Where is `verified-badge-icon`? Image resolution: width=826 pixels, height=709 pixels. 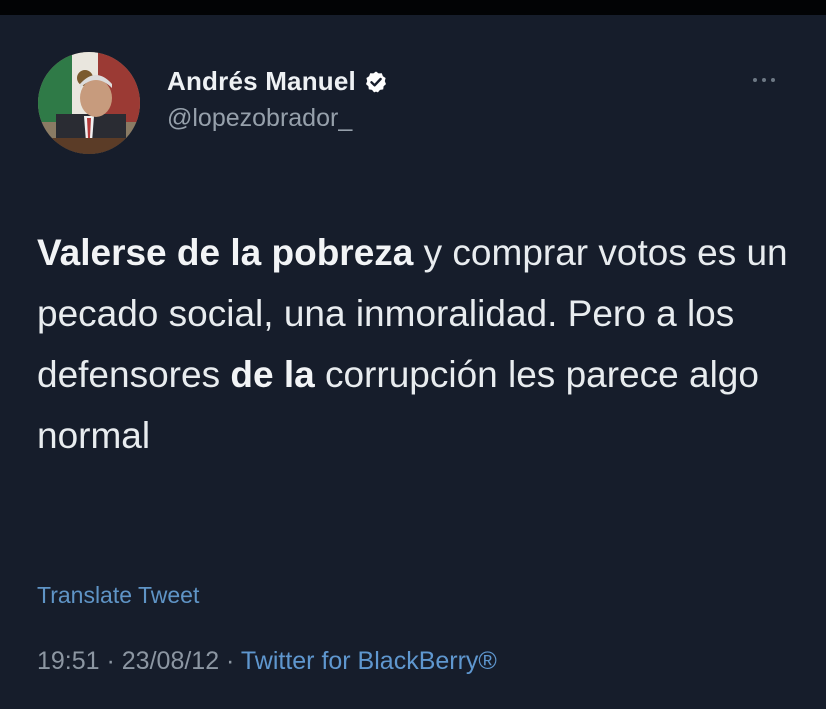
verified-badge-icon is located at coordinates (375, 81).